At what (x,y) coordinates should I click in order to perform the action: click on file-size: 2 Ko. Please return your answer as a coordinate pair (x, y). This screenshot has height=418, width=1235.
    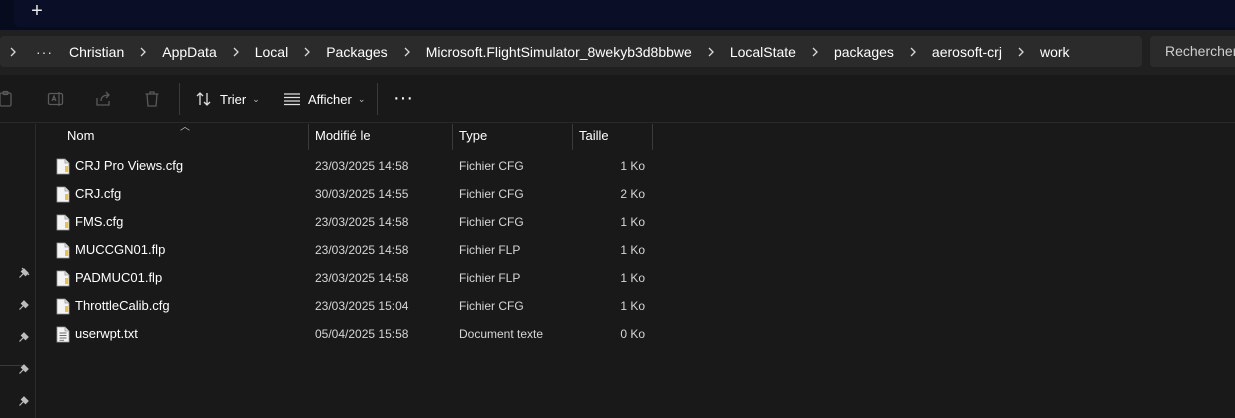
    Looking at the image, I should click on (632, 194).